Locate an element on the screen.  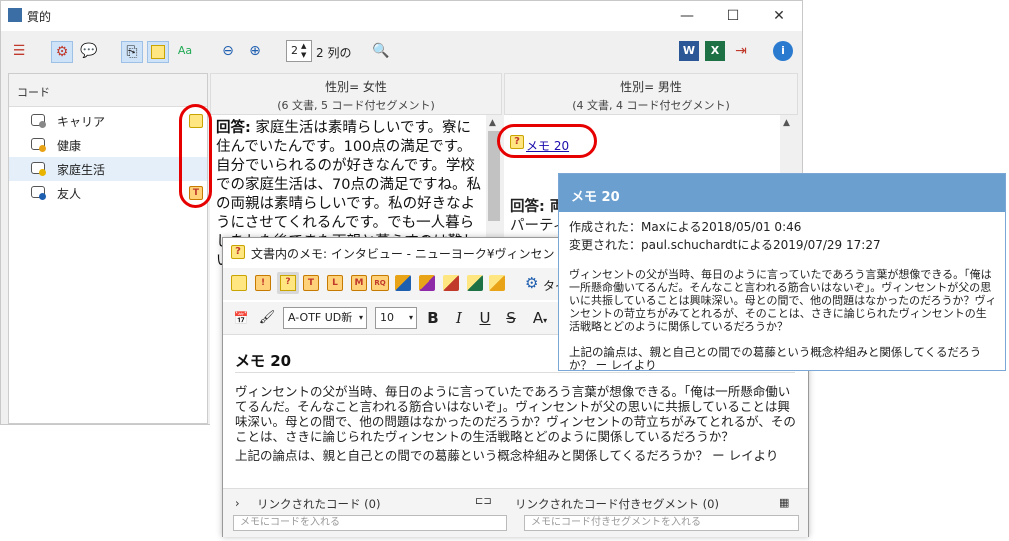
italic-icon: I is located at coordinates (459, 318).